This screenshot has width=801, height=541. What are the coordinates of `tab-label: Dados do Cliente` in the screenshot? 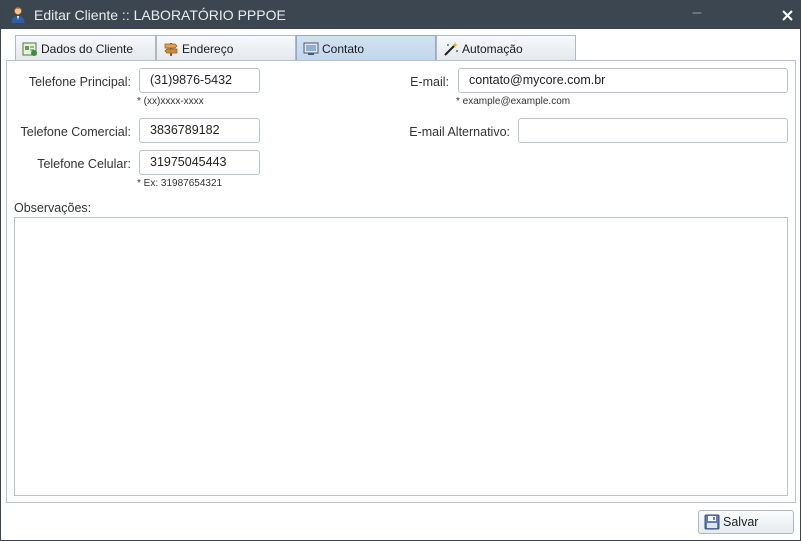 It's located at (87, 49).